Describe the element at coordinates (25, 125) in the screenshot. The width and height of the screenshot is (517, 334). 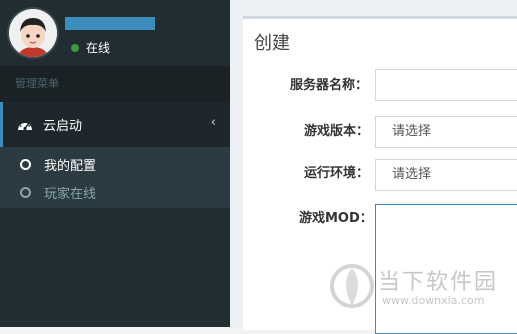
I see `dashboard-icon` at that location.